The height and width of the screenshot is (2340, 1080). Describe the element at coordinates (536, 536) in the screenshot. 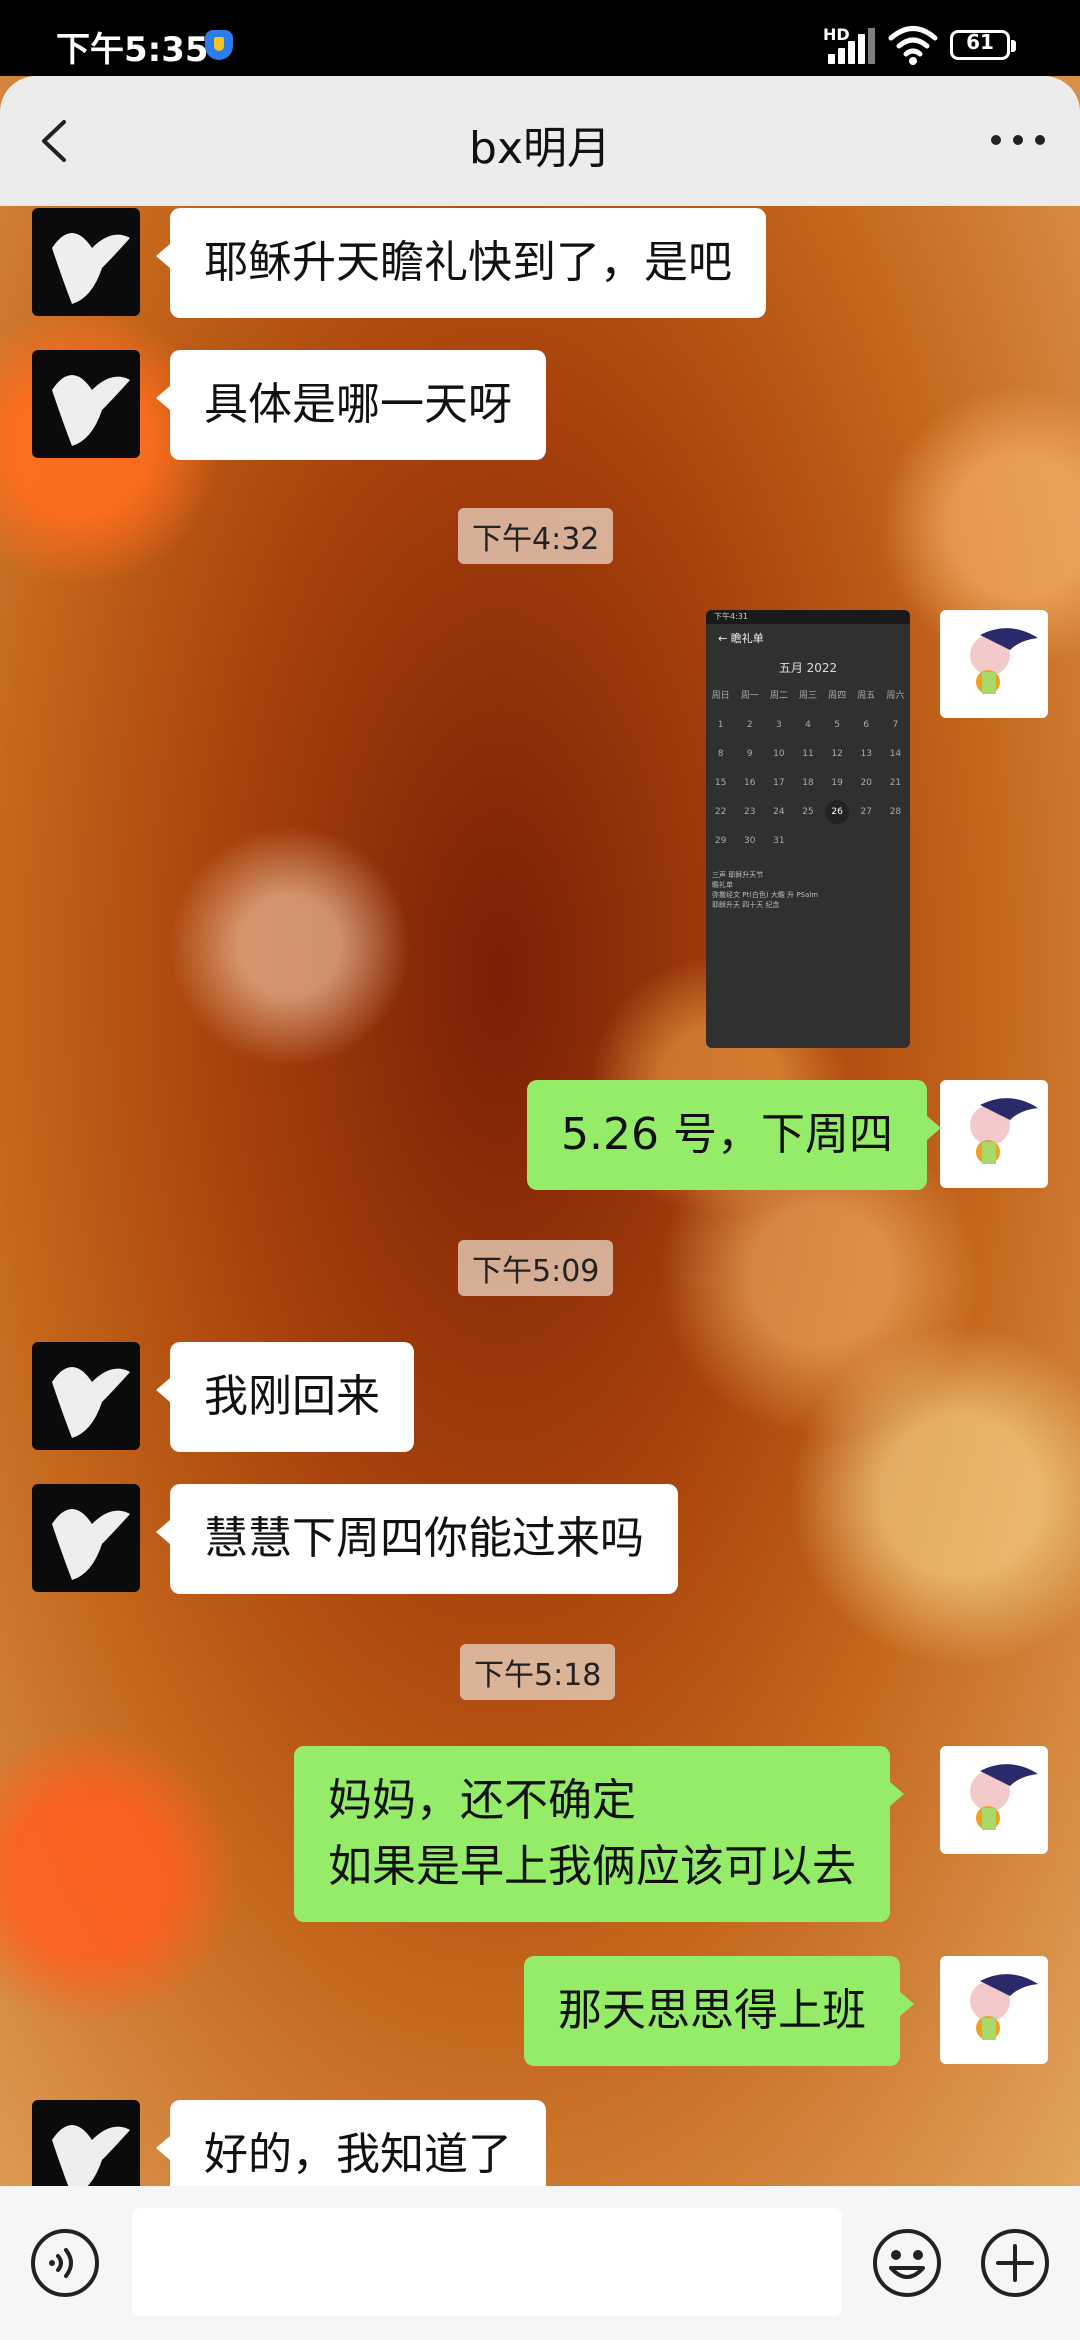

I see `timestamp: 下午4:32` at that location.